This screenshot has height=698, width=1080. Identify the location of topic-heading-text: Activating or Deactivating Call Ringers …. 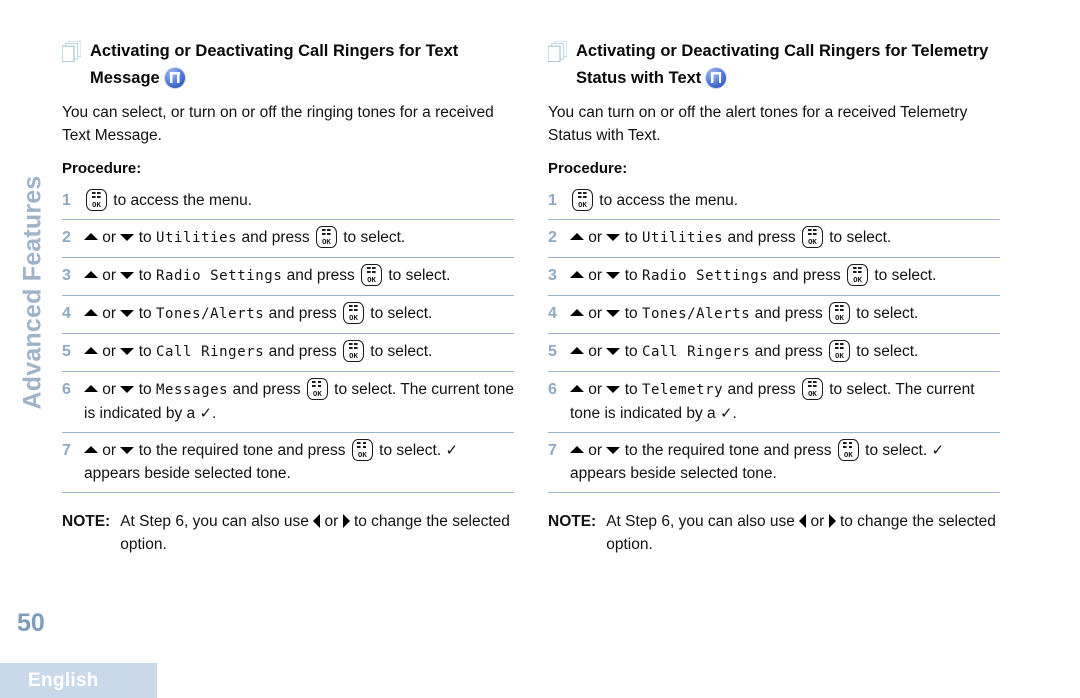
(274, 64).